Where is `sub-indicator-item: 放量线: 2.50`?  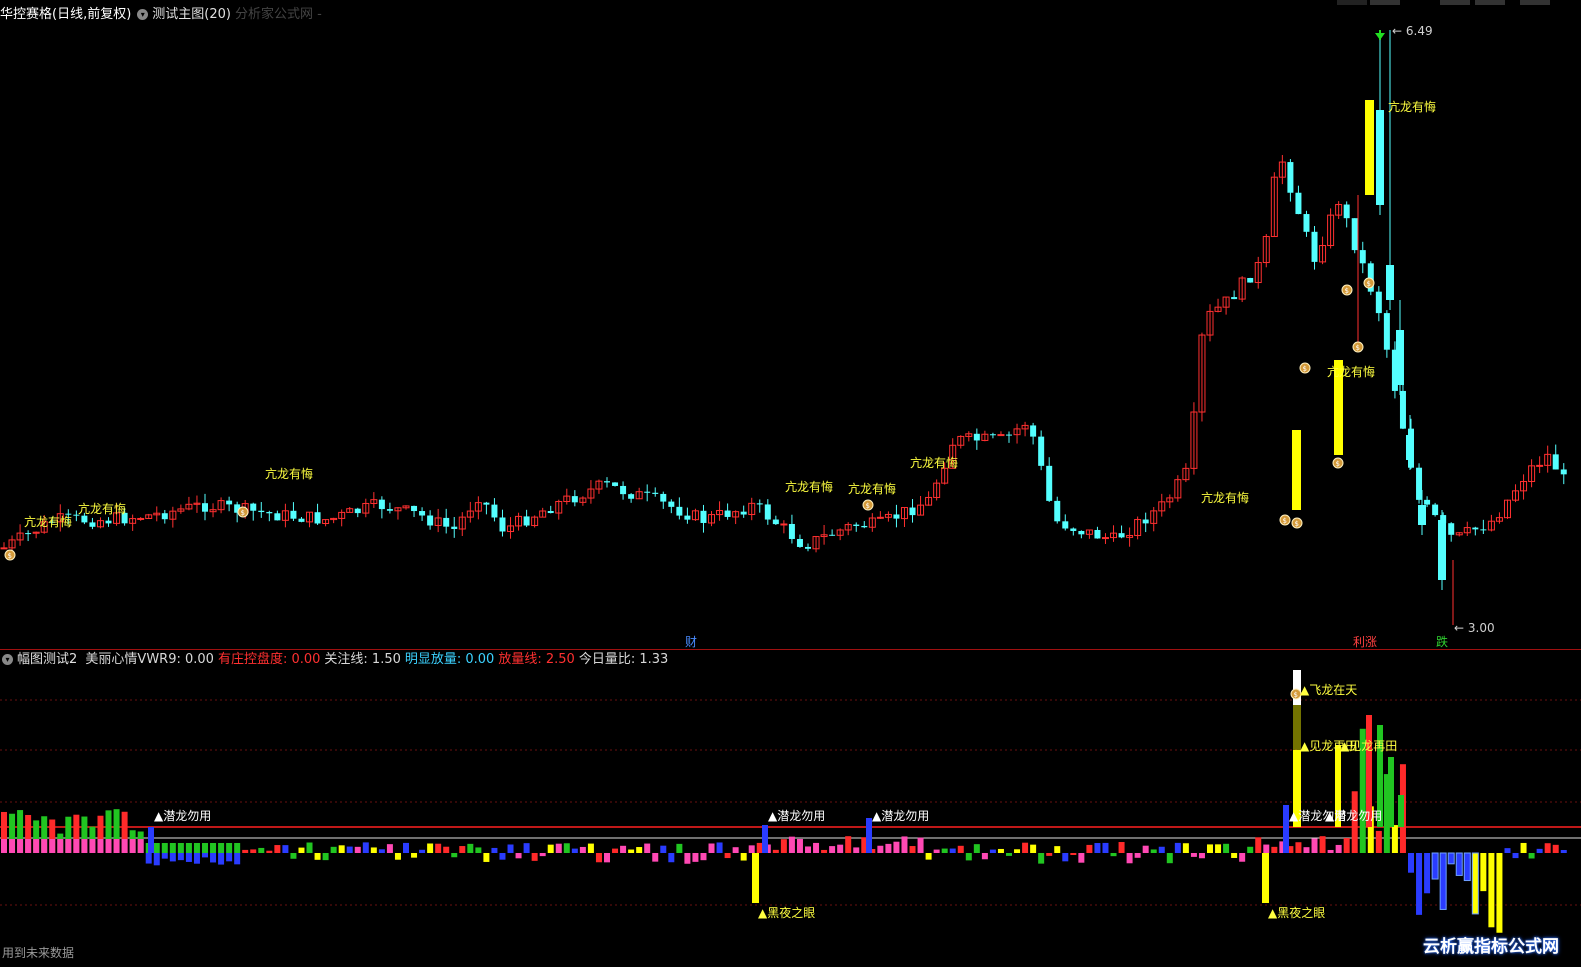 sub-indicator-item: 放量线: 2.50 is located at coordinates (536, 659).